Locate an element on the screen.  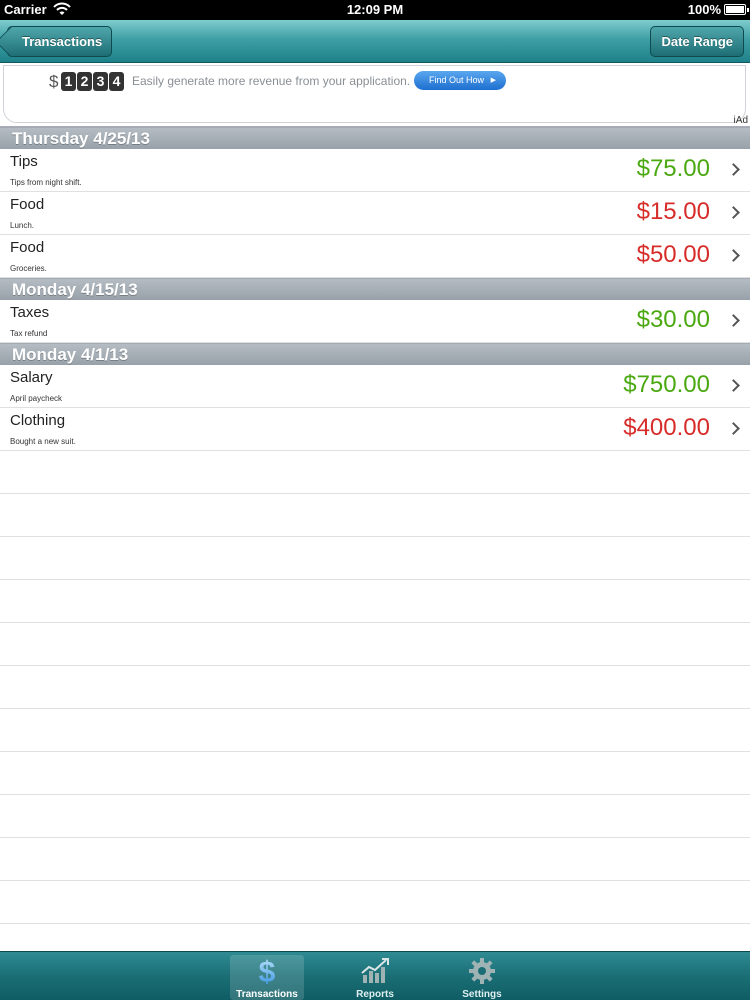
transaction-note: April paycheck is located at coordinates (36, 398).